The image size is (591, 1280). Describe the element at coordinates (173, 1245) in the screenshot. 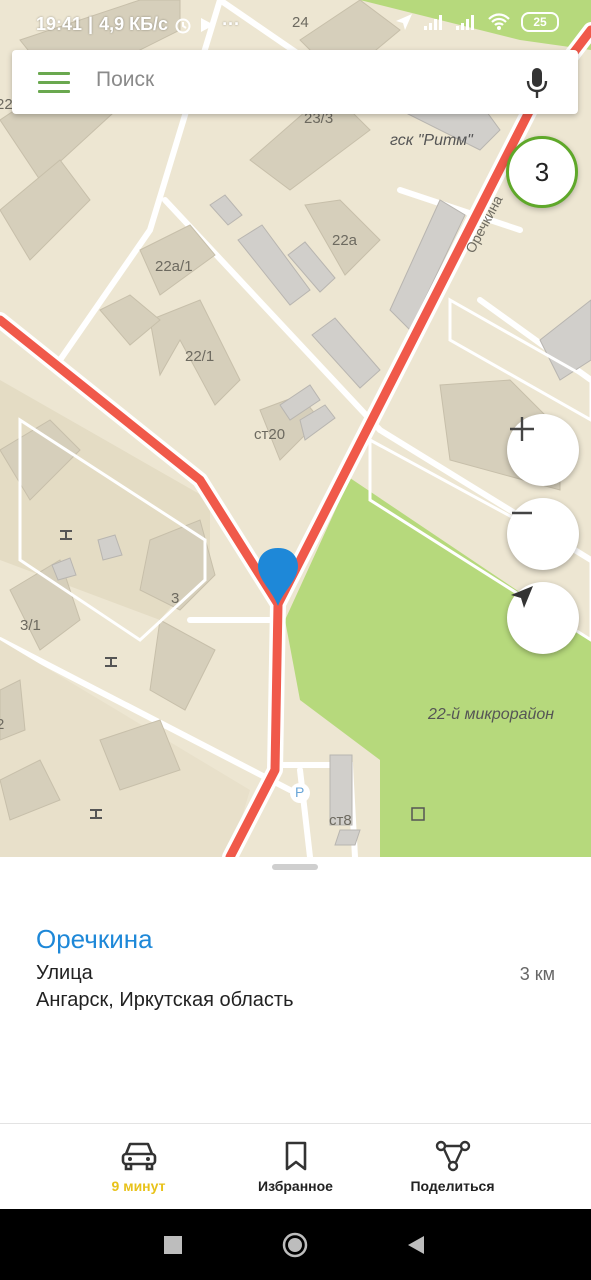

I see `recent-apps-icon` at that location.